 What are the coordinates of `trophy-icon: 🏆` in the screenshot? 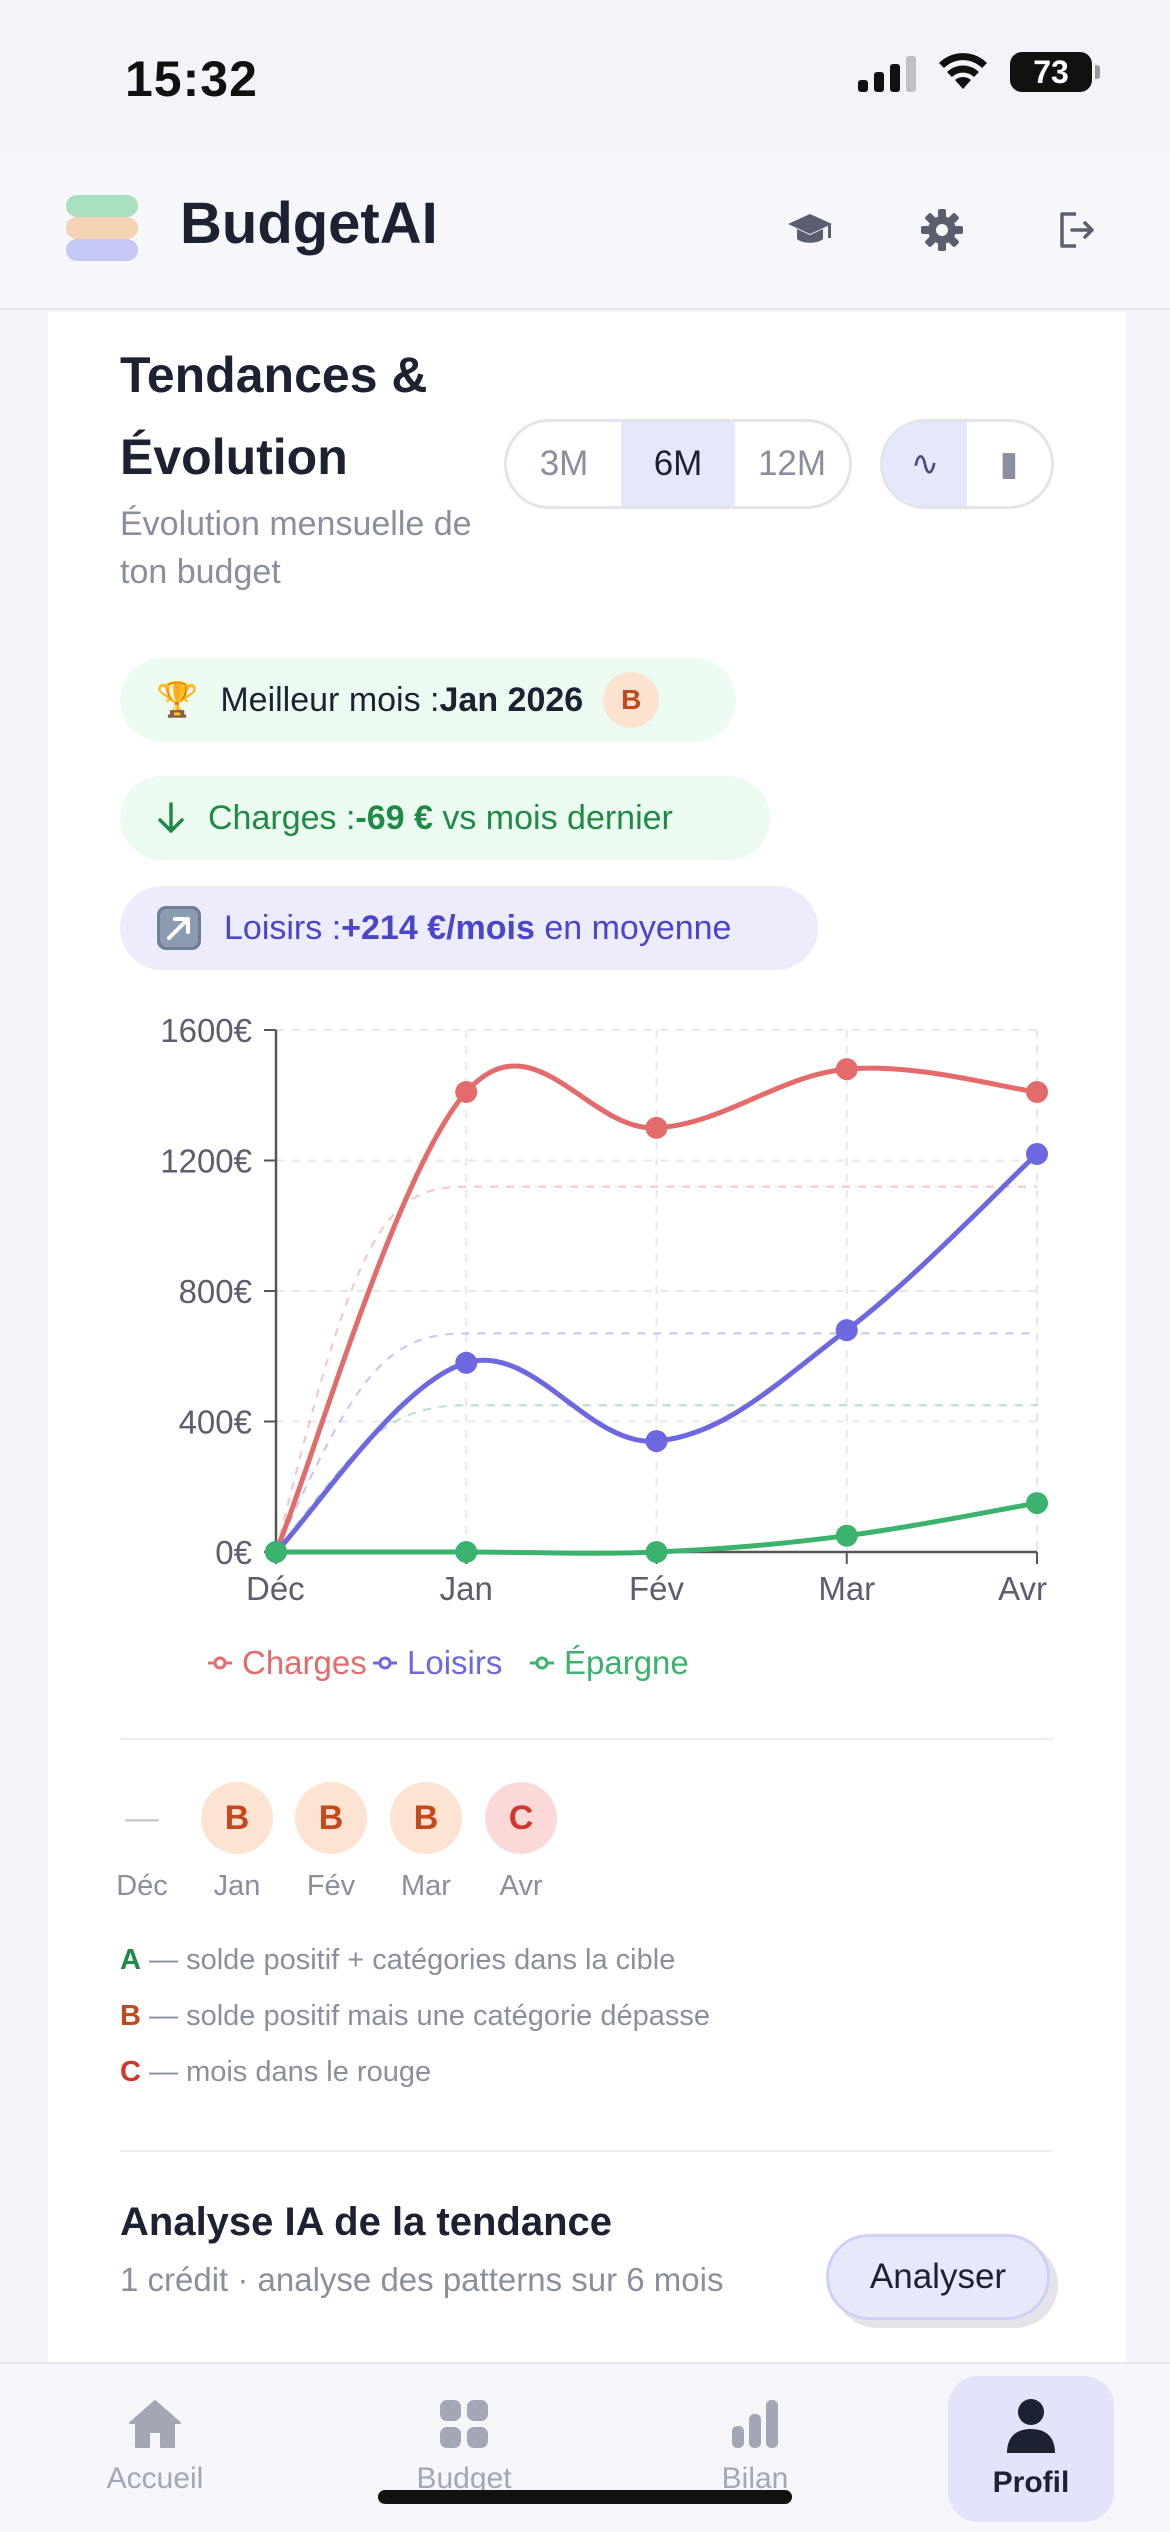 It's located at (177, 700).